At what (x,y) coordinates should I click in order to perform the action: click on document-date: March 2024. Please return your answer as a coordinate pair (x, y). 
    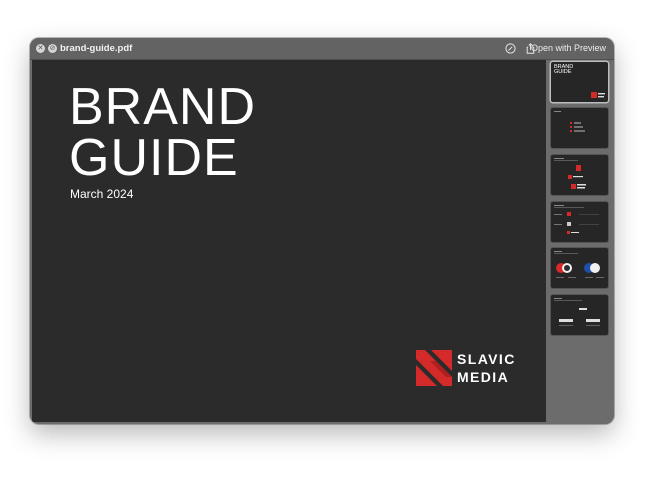
    Looking at the image, I should click on (102, 194).